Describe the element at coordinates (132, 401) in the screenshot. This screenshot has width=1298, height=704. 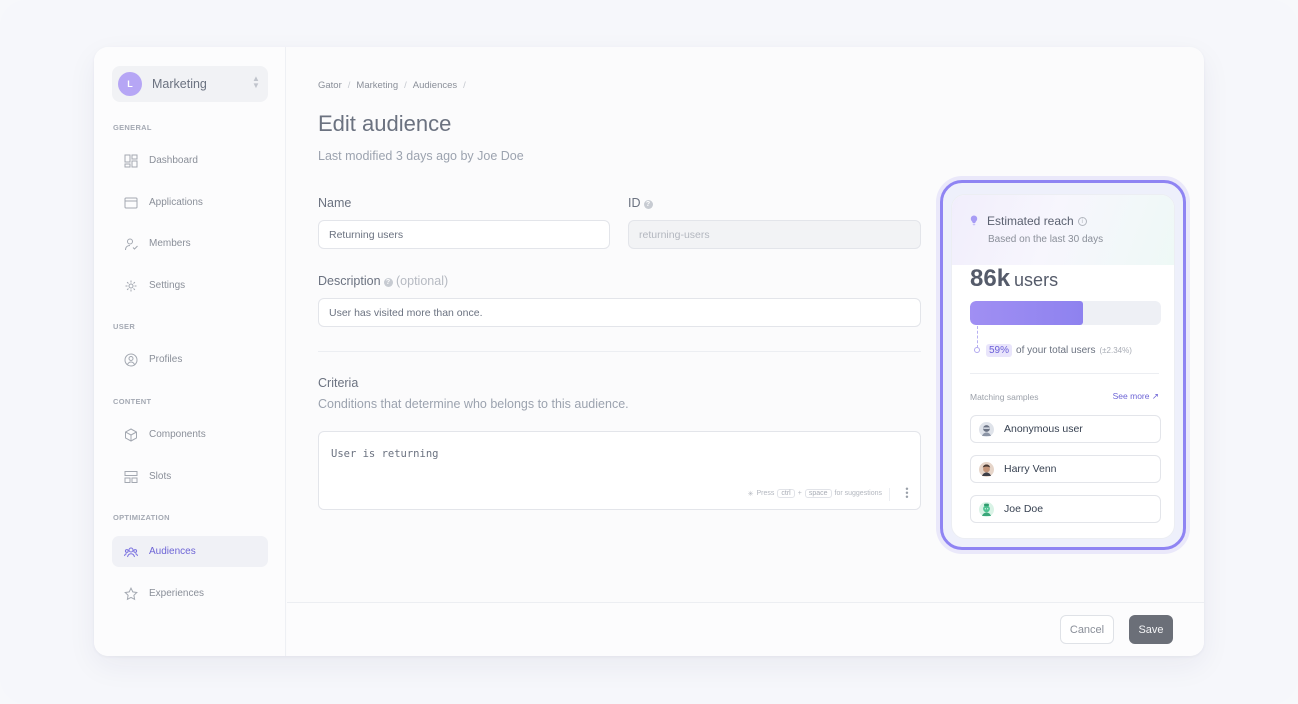
I see `section-label-content: CONTENT` at that location.